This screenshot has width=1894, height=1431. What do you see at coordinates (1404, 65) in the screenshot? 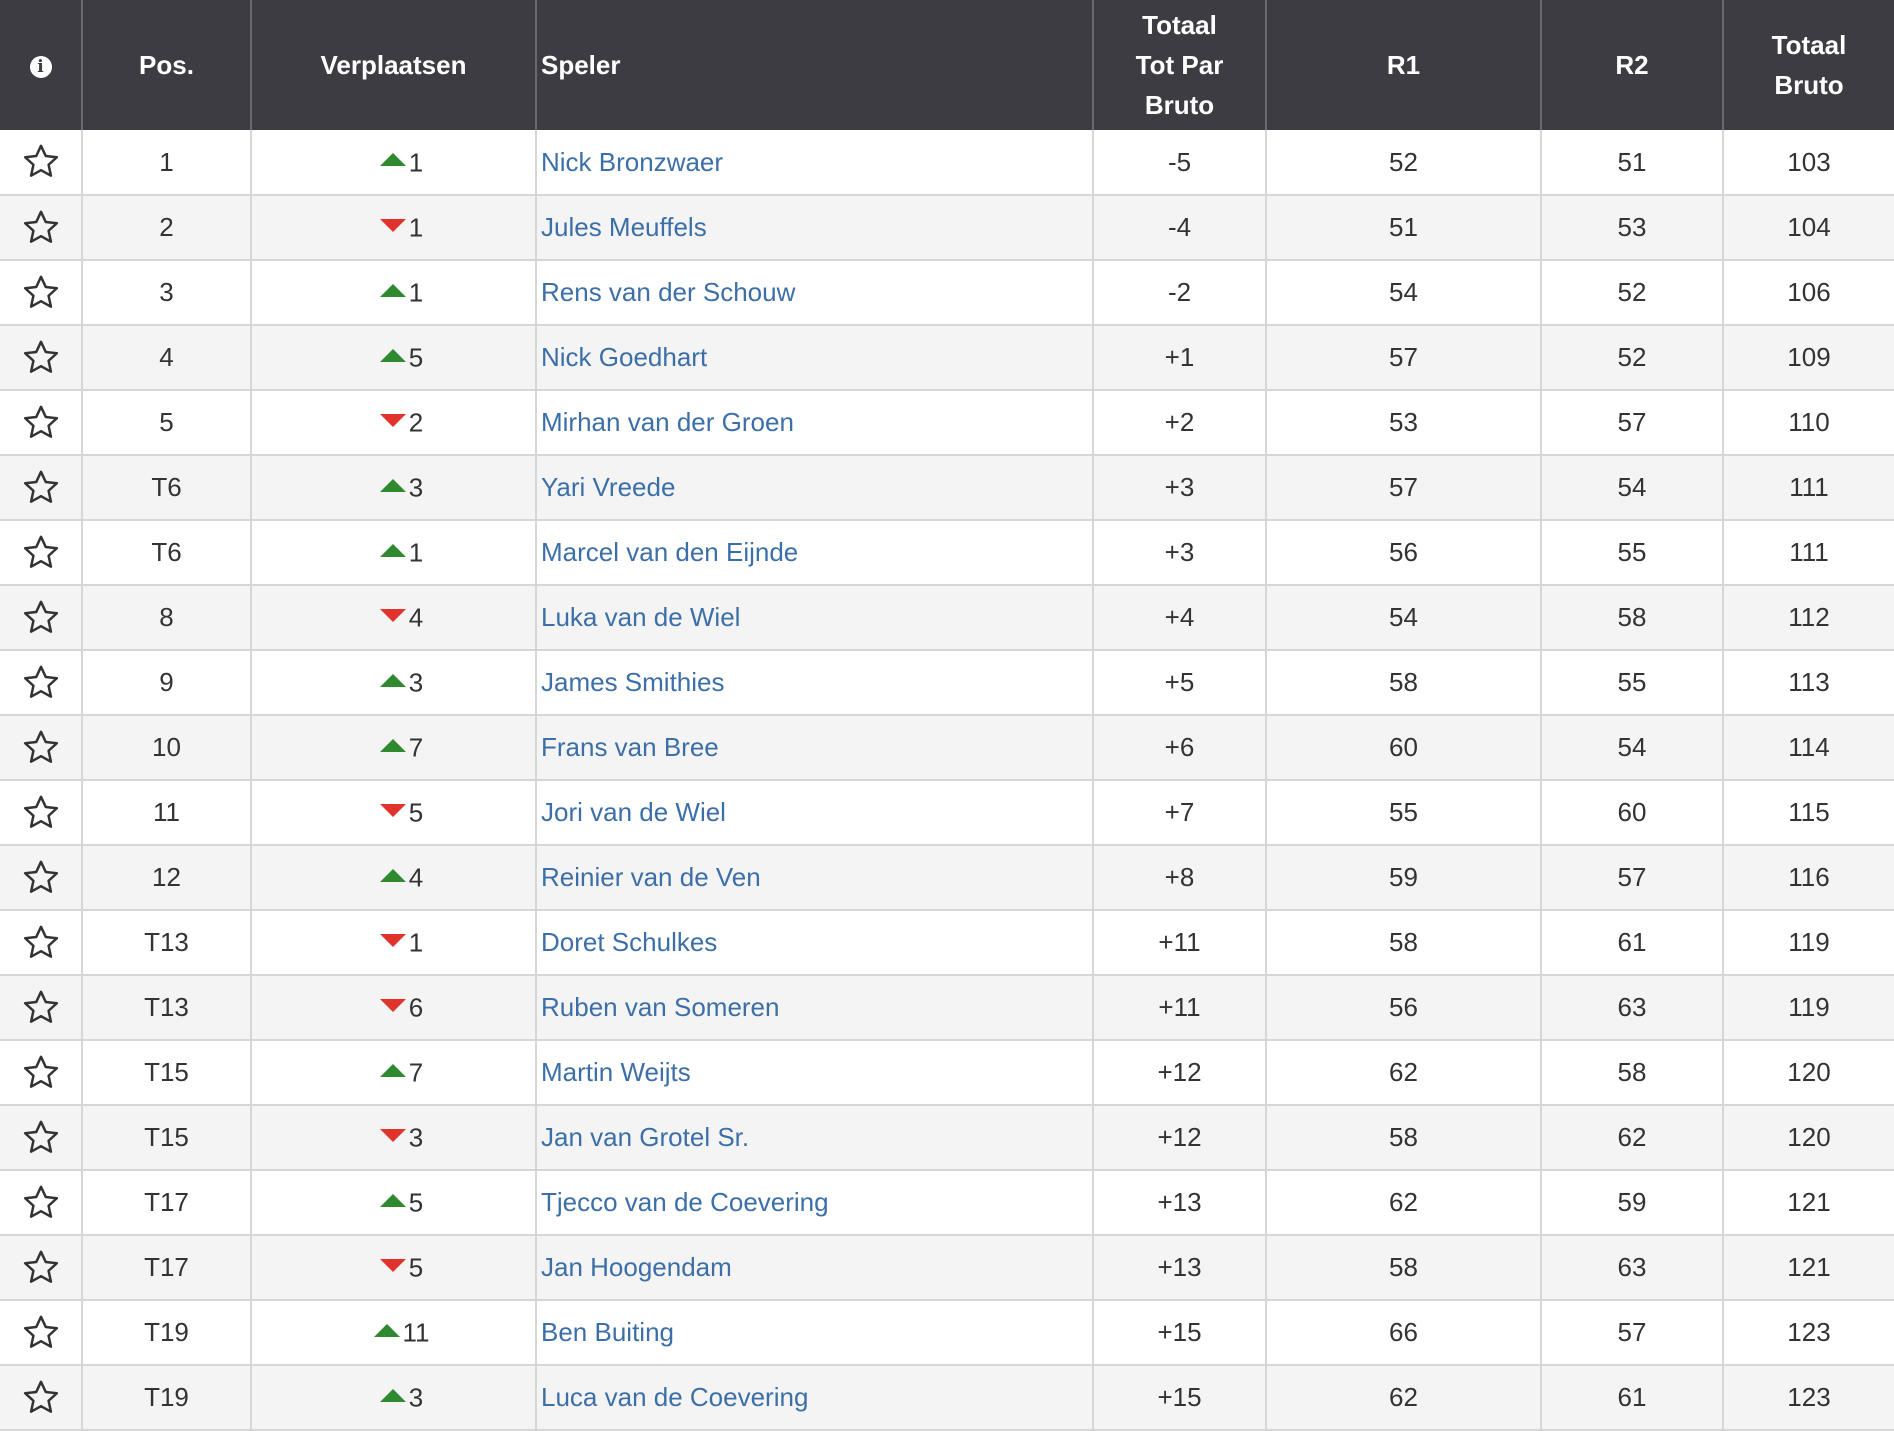
I see `header-r1: R1` at bounding box center [1404, 65].